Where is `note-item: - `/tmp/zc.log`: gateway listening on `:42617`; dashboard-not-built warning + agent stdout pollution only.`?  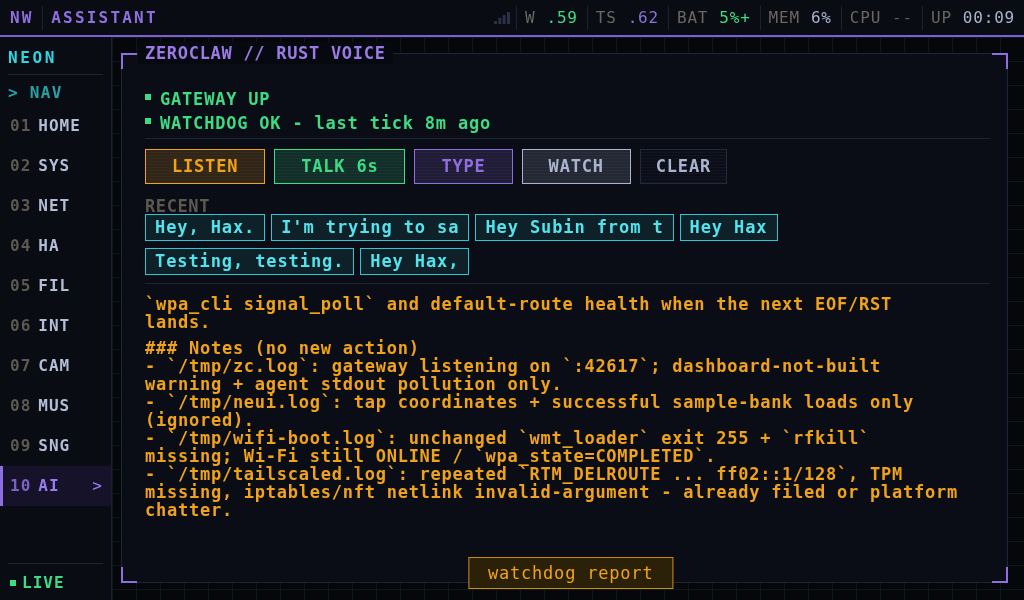
note-item: - `/tmp/zc.log`: gateway listening on `:42617`; dashboard-not-built warning + agent stdout pollution only. is located at coordinates (513, 375).